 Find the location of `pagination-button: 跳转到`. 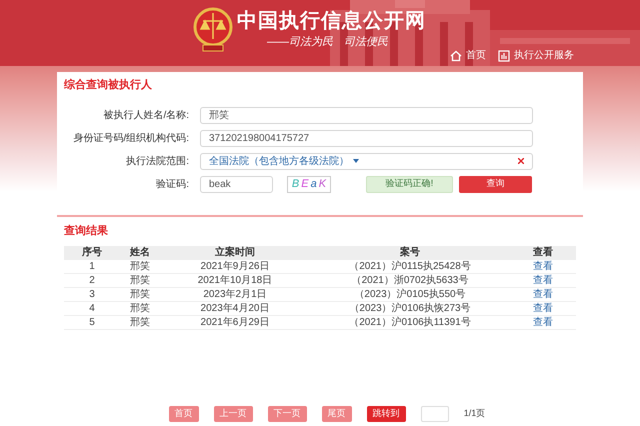

pagination-button: 跳转到 is located at coordinates (386, 414).